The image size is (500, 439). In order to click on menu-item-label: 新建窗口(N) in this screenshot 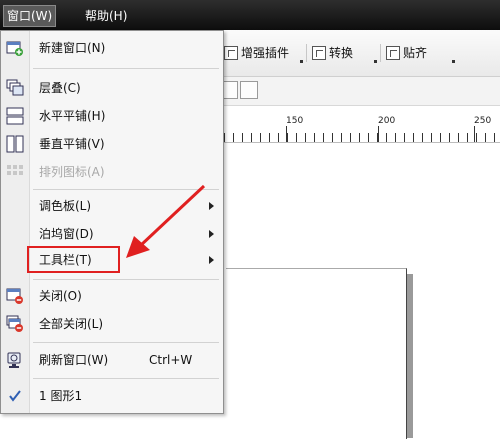, I will do `click(72, 48)`.